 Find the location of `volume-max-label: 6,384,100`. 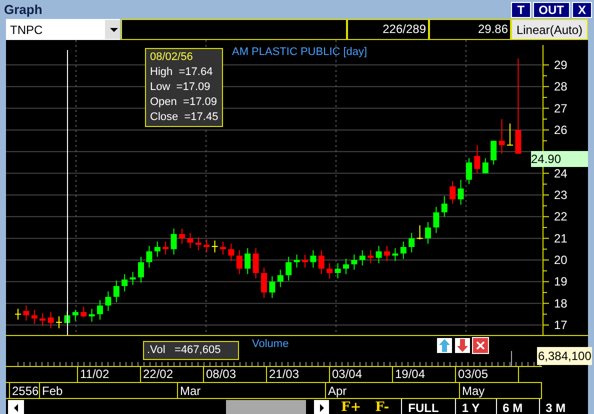

volume-max-label: 6,384,100 is located at coordinates (564, 356).